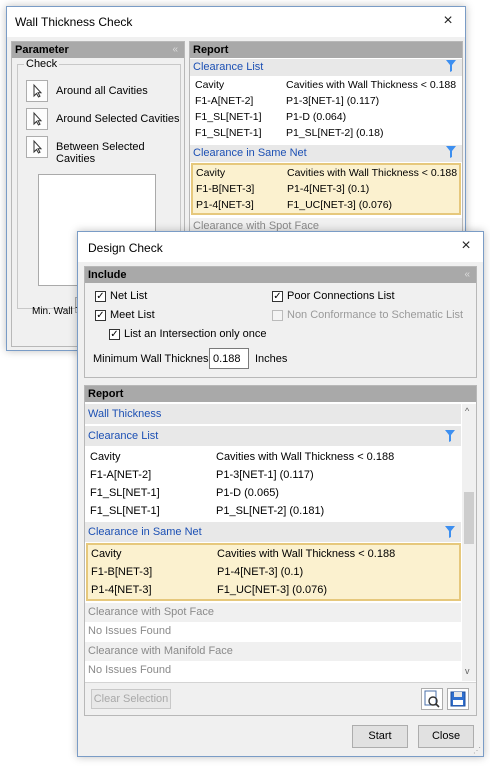 The image size is (490, 770). What do you see at coordinates (467, 411) in the screenshot?
I see `scroll-up-arrow-icon: ^` at bounding box center [467, 411].